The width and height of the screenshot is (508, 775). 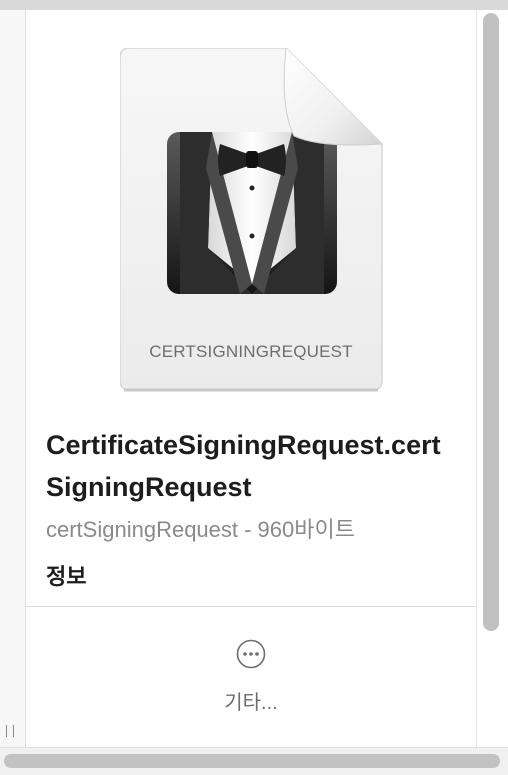 What do you see at coordinates (66, 575) in the screenshot?
I see `info-section-heading: 정보` at bounding box center [66, 575].